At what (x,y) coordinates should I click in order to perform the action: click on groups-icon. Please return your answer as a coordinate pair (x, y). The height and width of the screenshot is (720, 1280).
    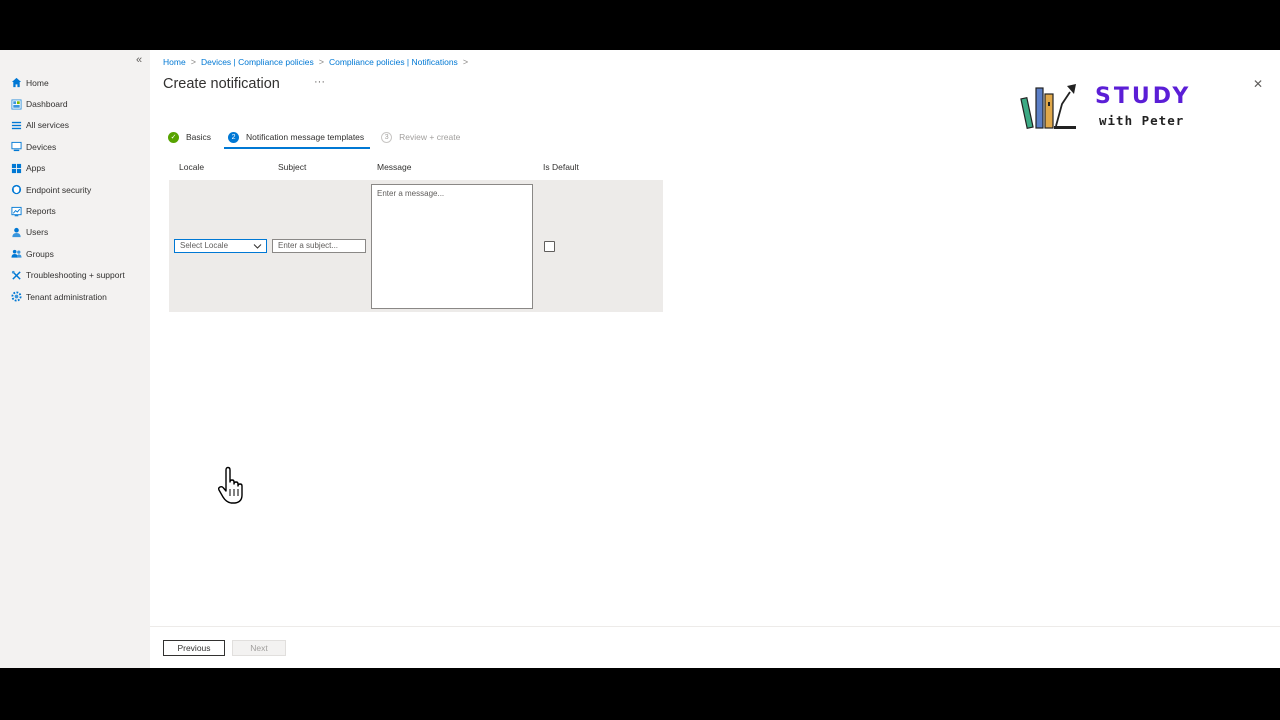
    Looking at the image, I should click on (16, 254).